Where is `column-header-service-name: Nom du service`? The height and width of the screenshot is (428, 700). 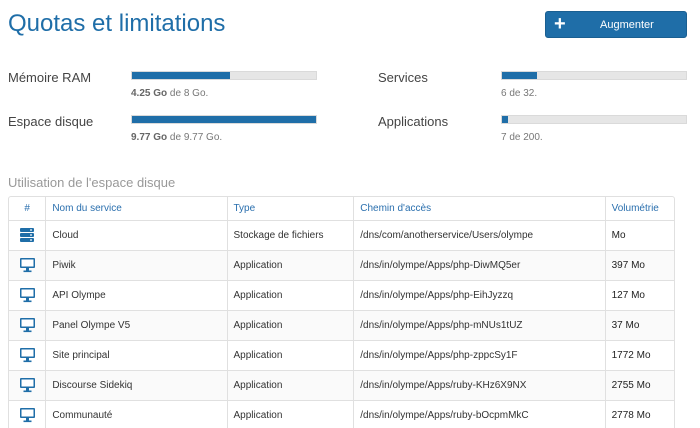 column-header-service-name: Nom du service is located at coordinates (136, 209).